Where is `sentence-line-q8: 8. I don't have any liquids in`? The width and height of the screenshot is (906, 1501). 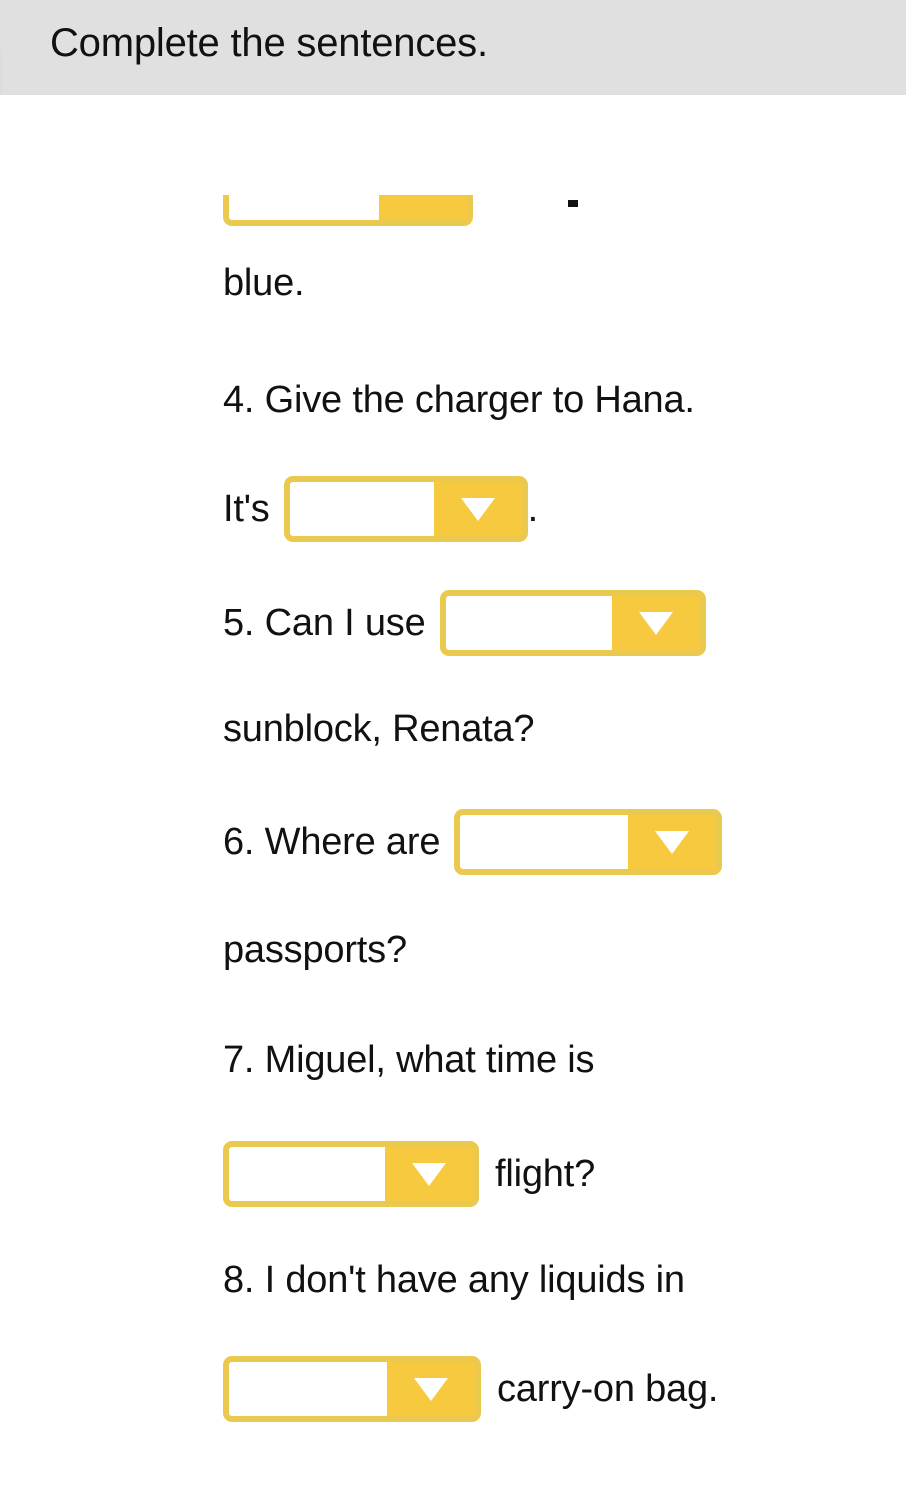 sentence-line-q8: 8. I don't have any liquids in is located at coordinates (454, 1280).